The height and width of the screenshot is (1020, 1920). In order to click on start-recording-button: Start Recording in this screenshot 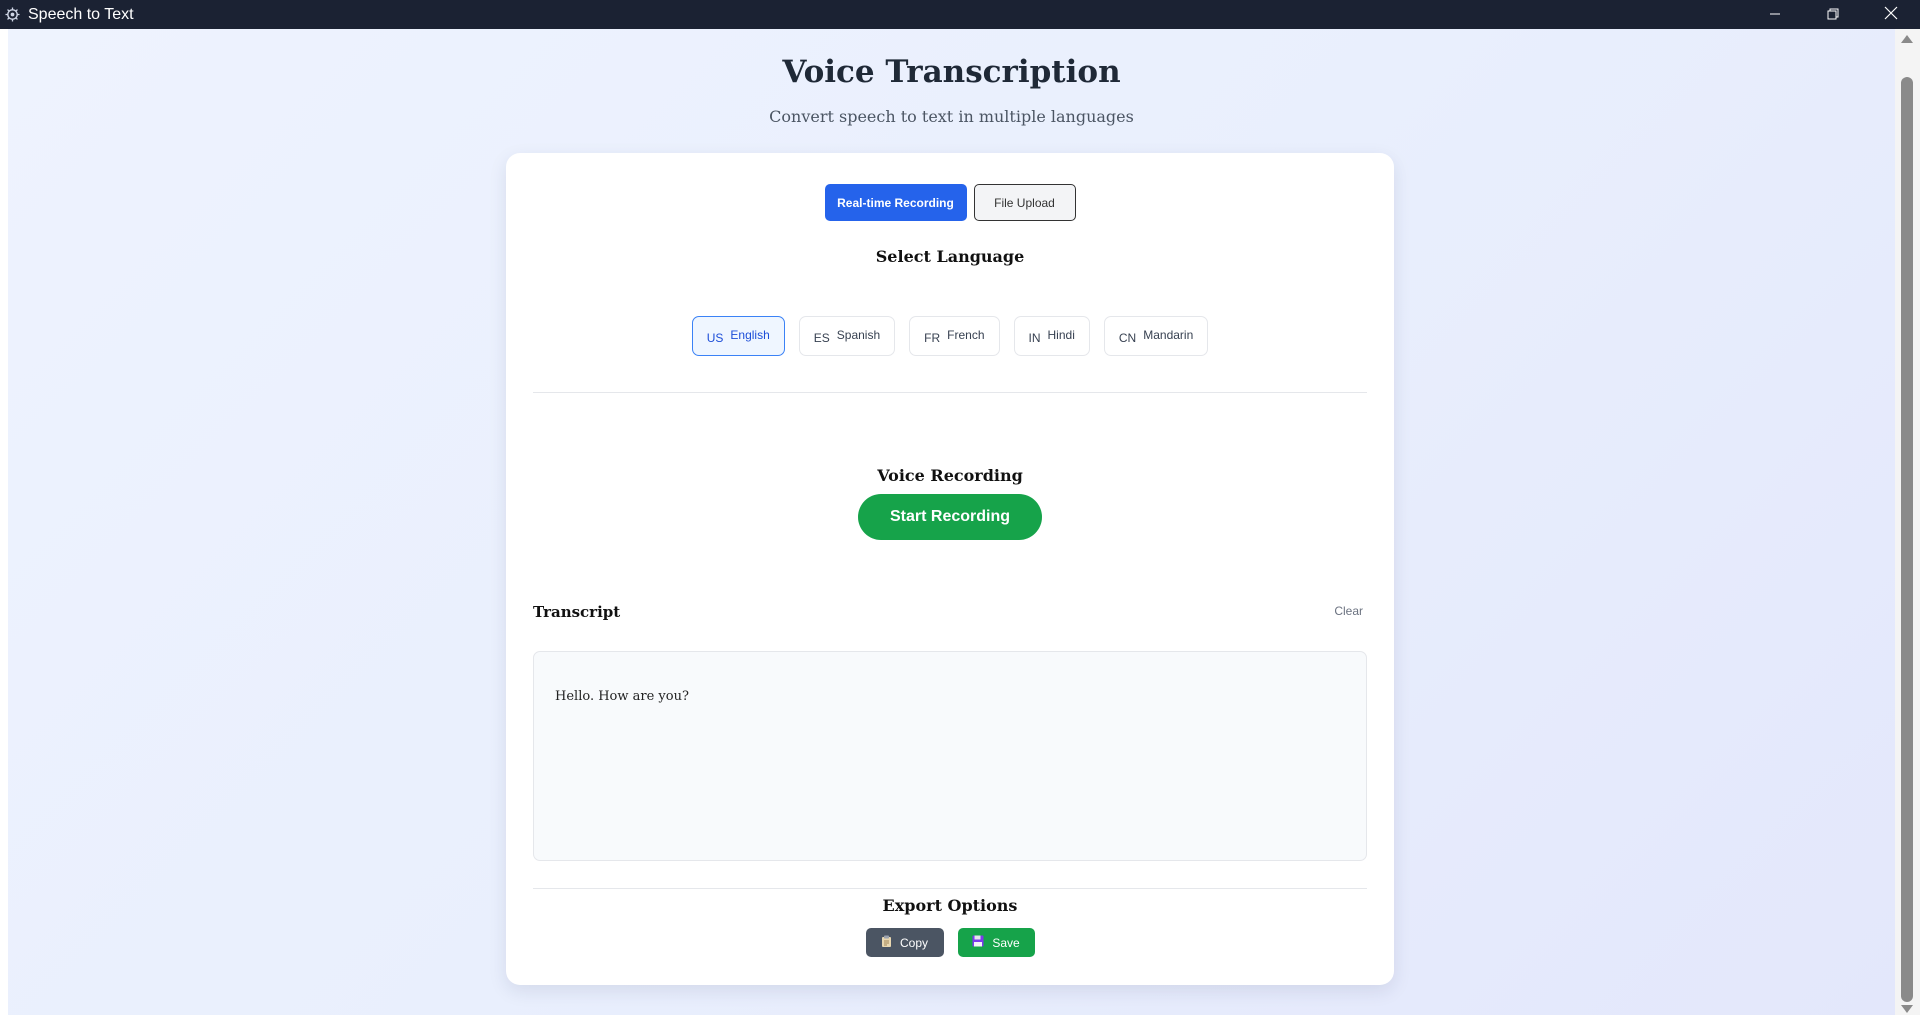, I will do `click(950, 517)`.